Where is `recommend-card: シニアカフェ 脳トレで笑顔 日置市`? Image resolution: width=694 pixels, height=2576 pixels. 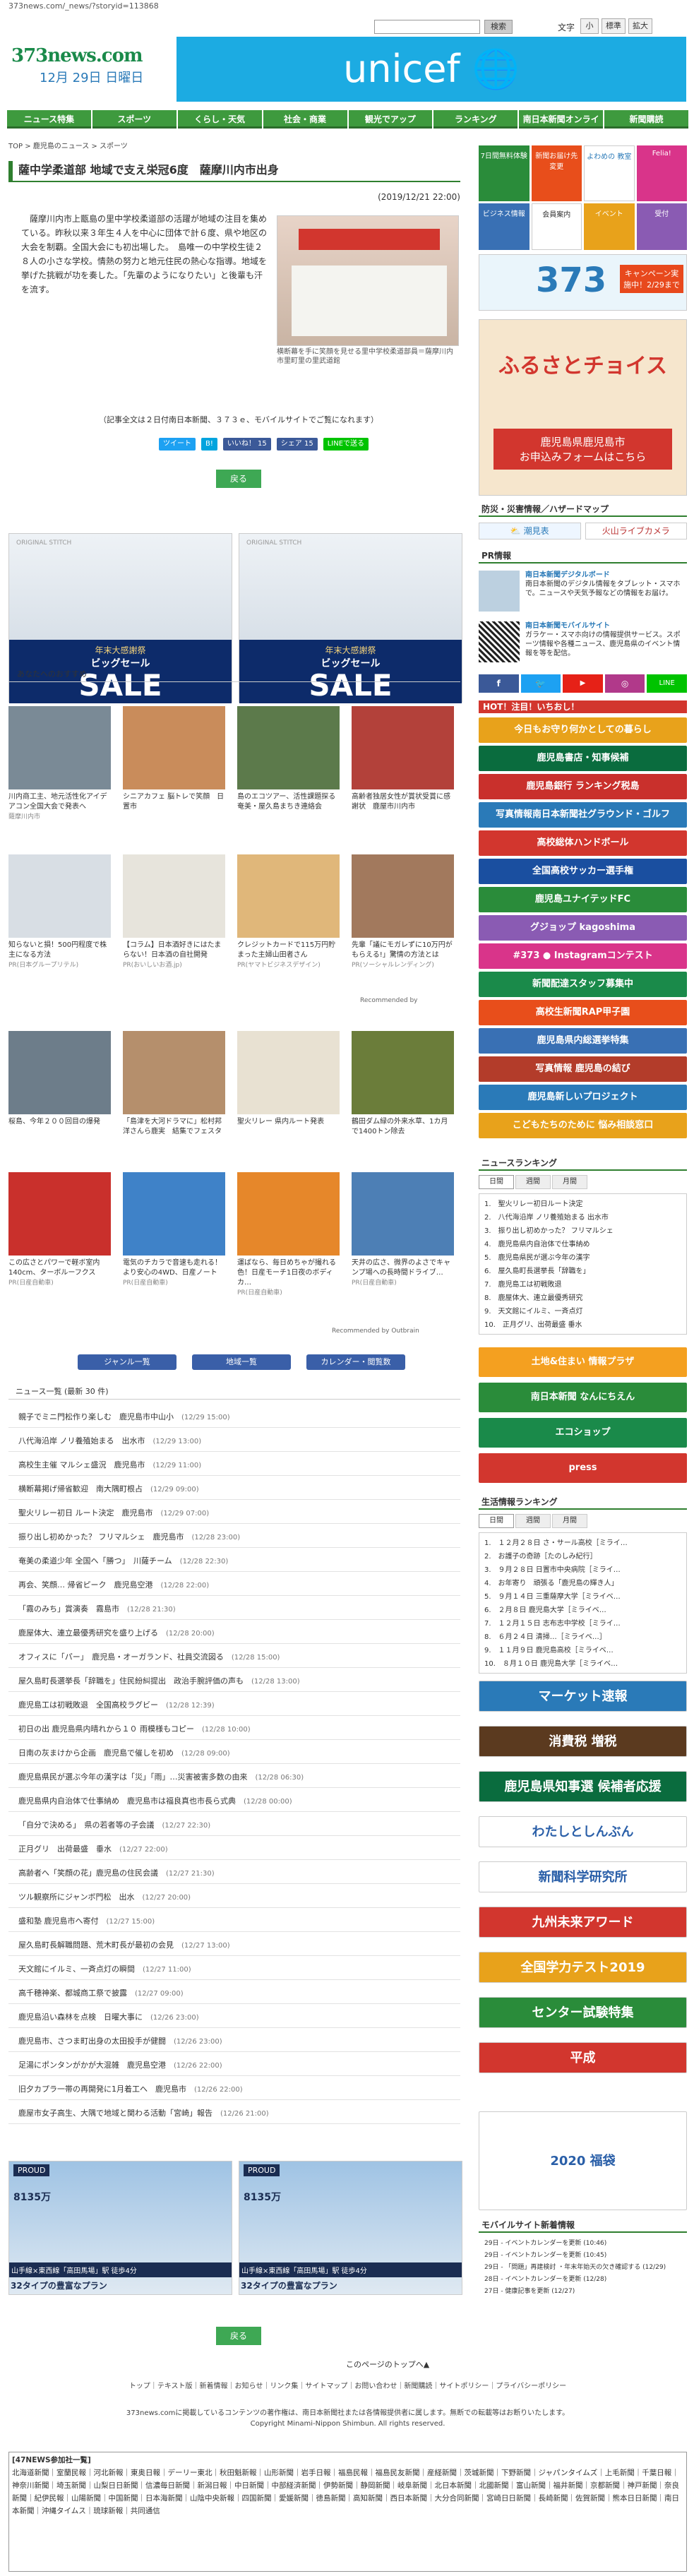 recommend-card: シニアカフェ 脳トレで笑顔 日置市 is located at coordinates (174, 759).